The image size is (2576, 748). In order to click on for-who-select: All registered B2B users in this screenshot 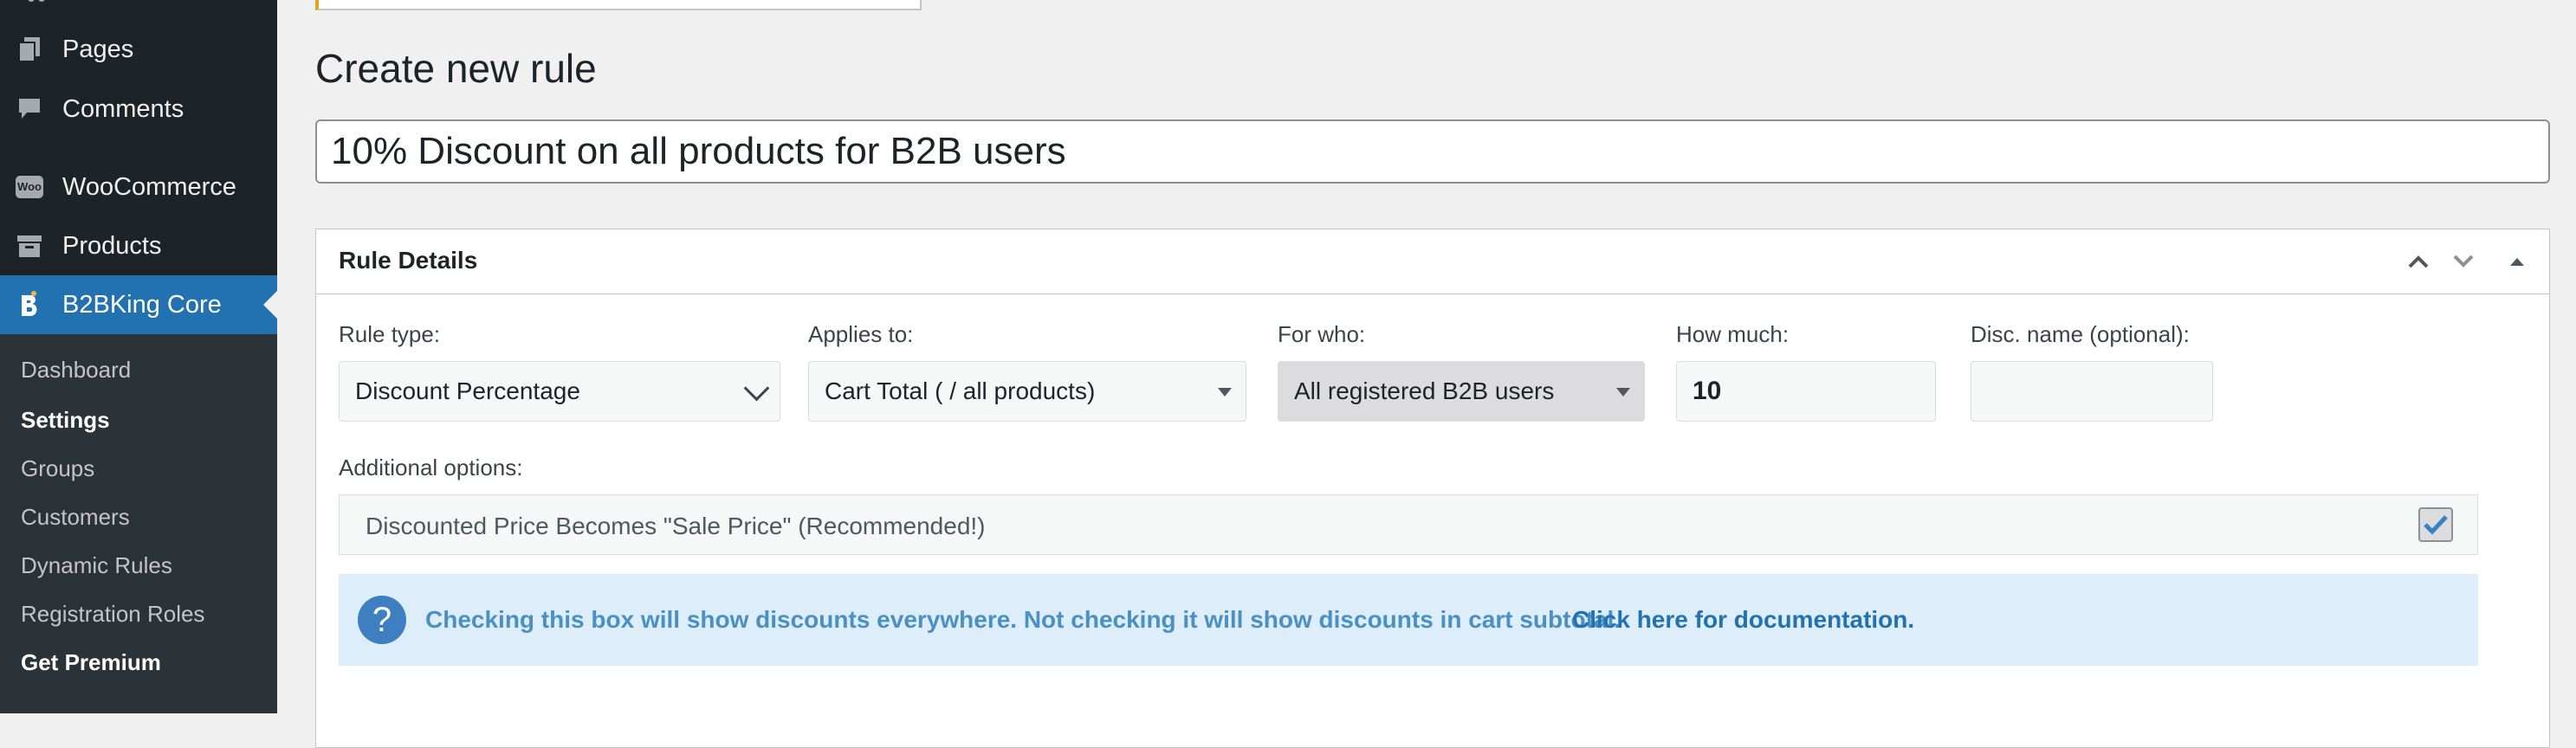, I will do `click(1461, 391)`.